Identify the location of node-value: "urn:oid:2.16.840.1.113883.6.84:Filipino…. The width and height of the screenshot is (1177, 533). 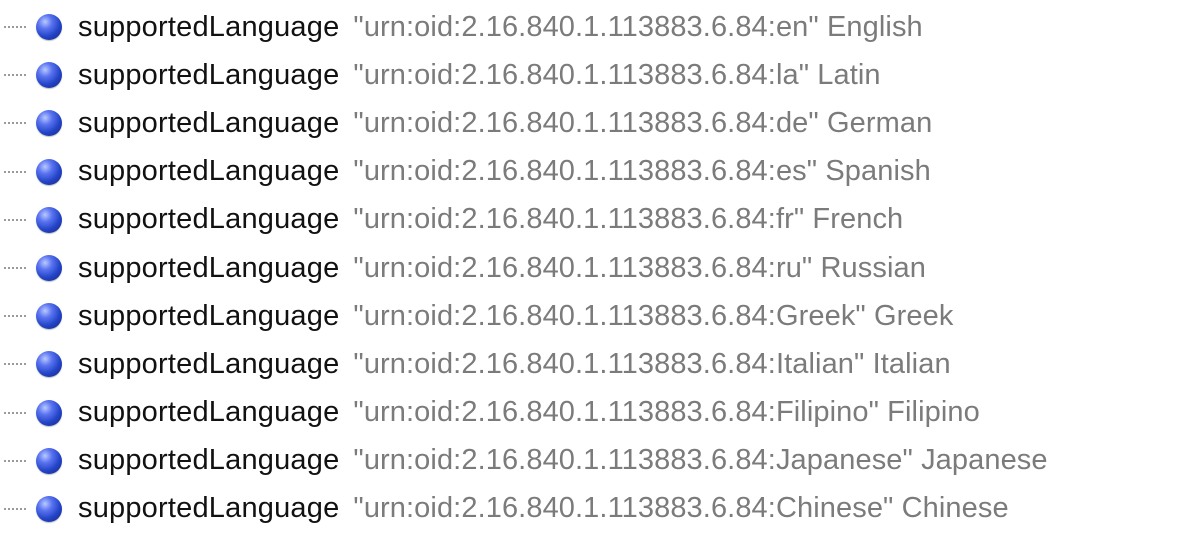
(666, 412).